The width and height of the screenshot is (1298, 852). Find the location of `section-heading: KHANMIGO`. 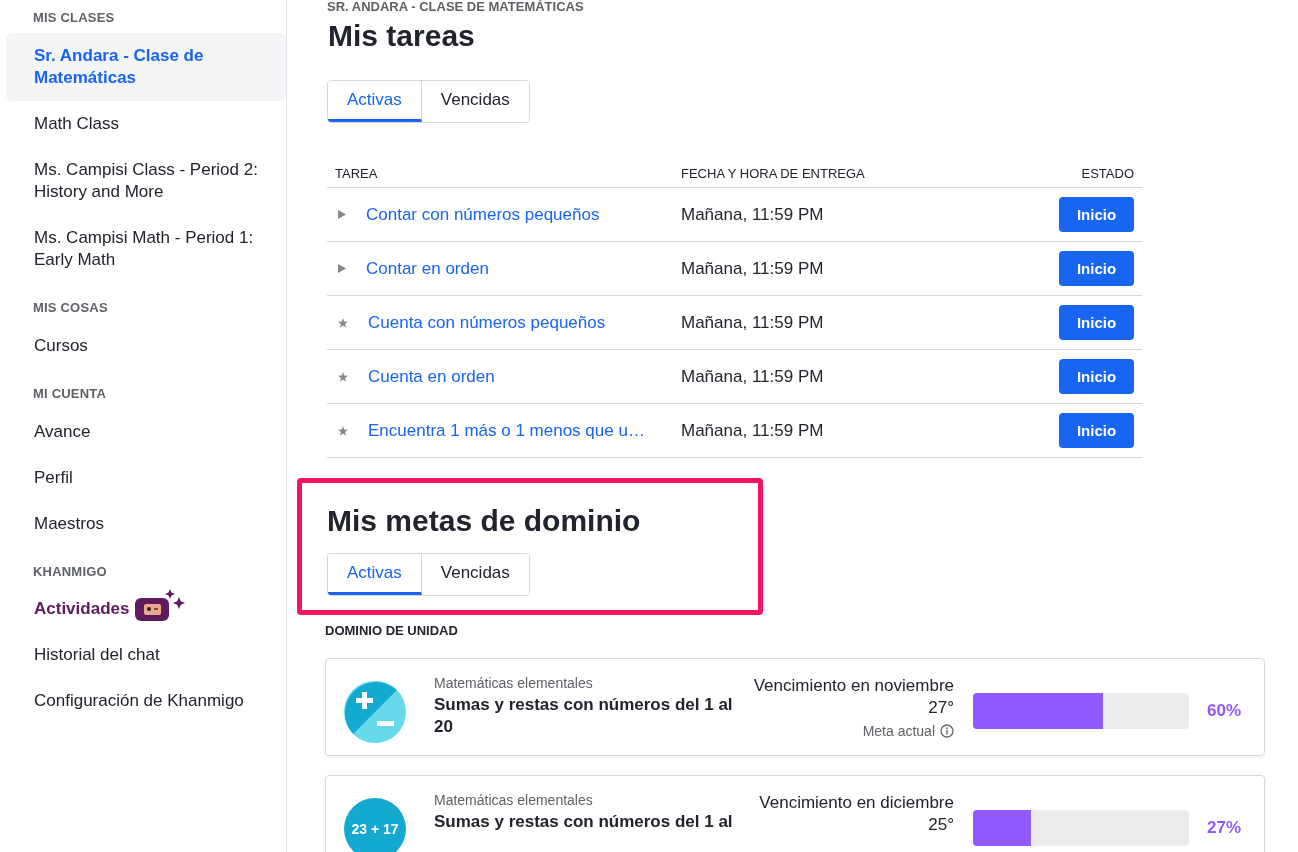

section-heading: KHANMIGO is located at coordinates (70, 572).